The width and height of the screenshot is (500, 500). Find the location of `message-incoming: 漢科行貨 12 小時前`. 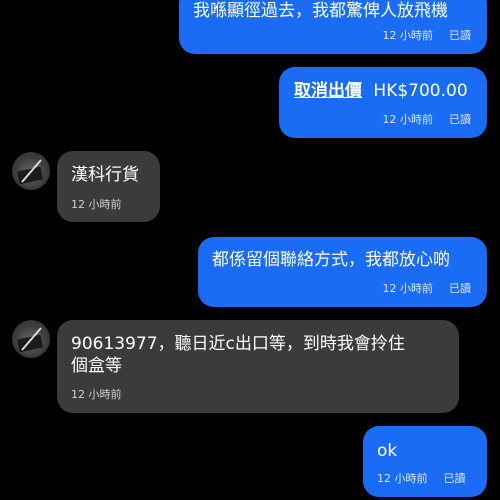

message-incoming: 漢科行貨 12 小時前 is located at coordinates (108, 186).